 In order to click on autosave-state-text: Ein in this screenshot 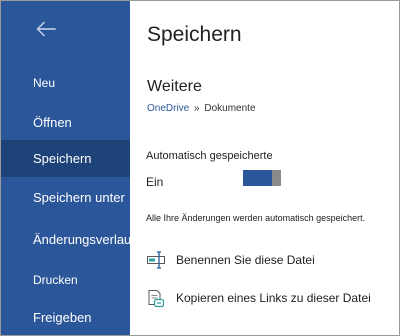, I will do `click(155, 182)`.